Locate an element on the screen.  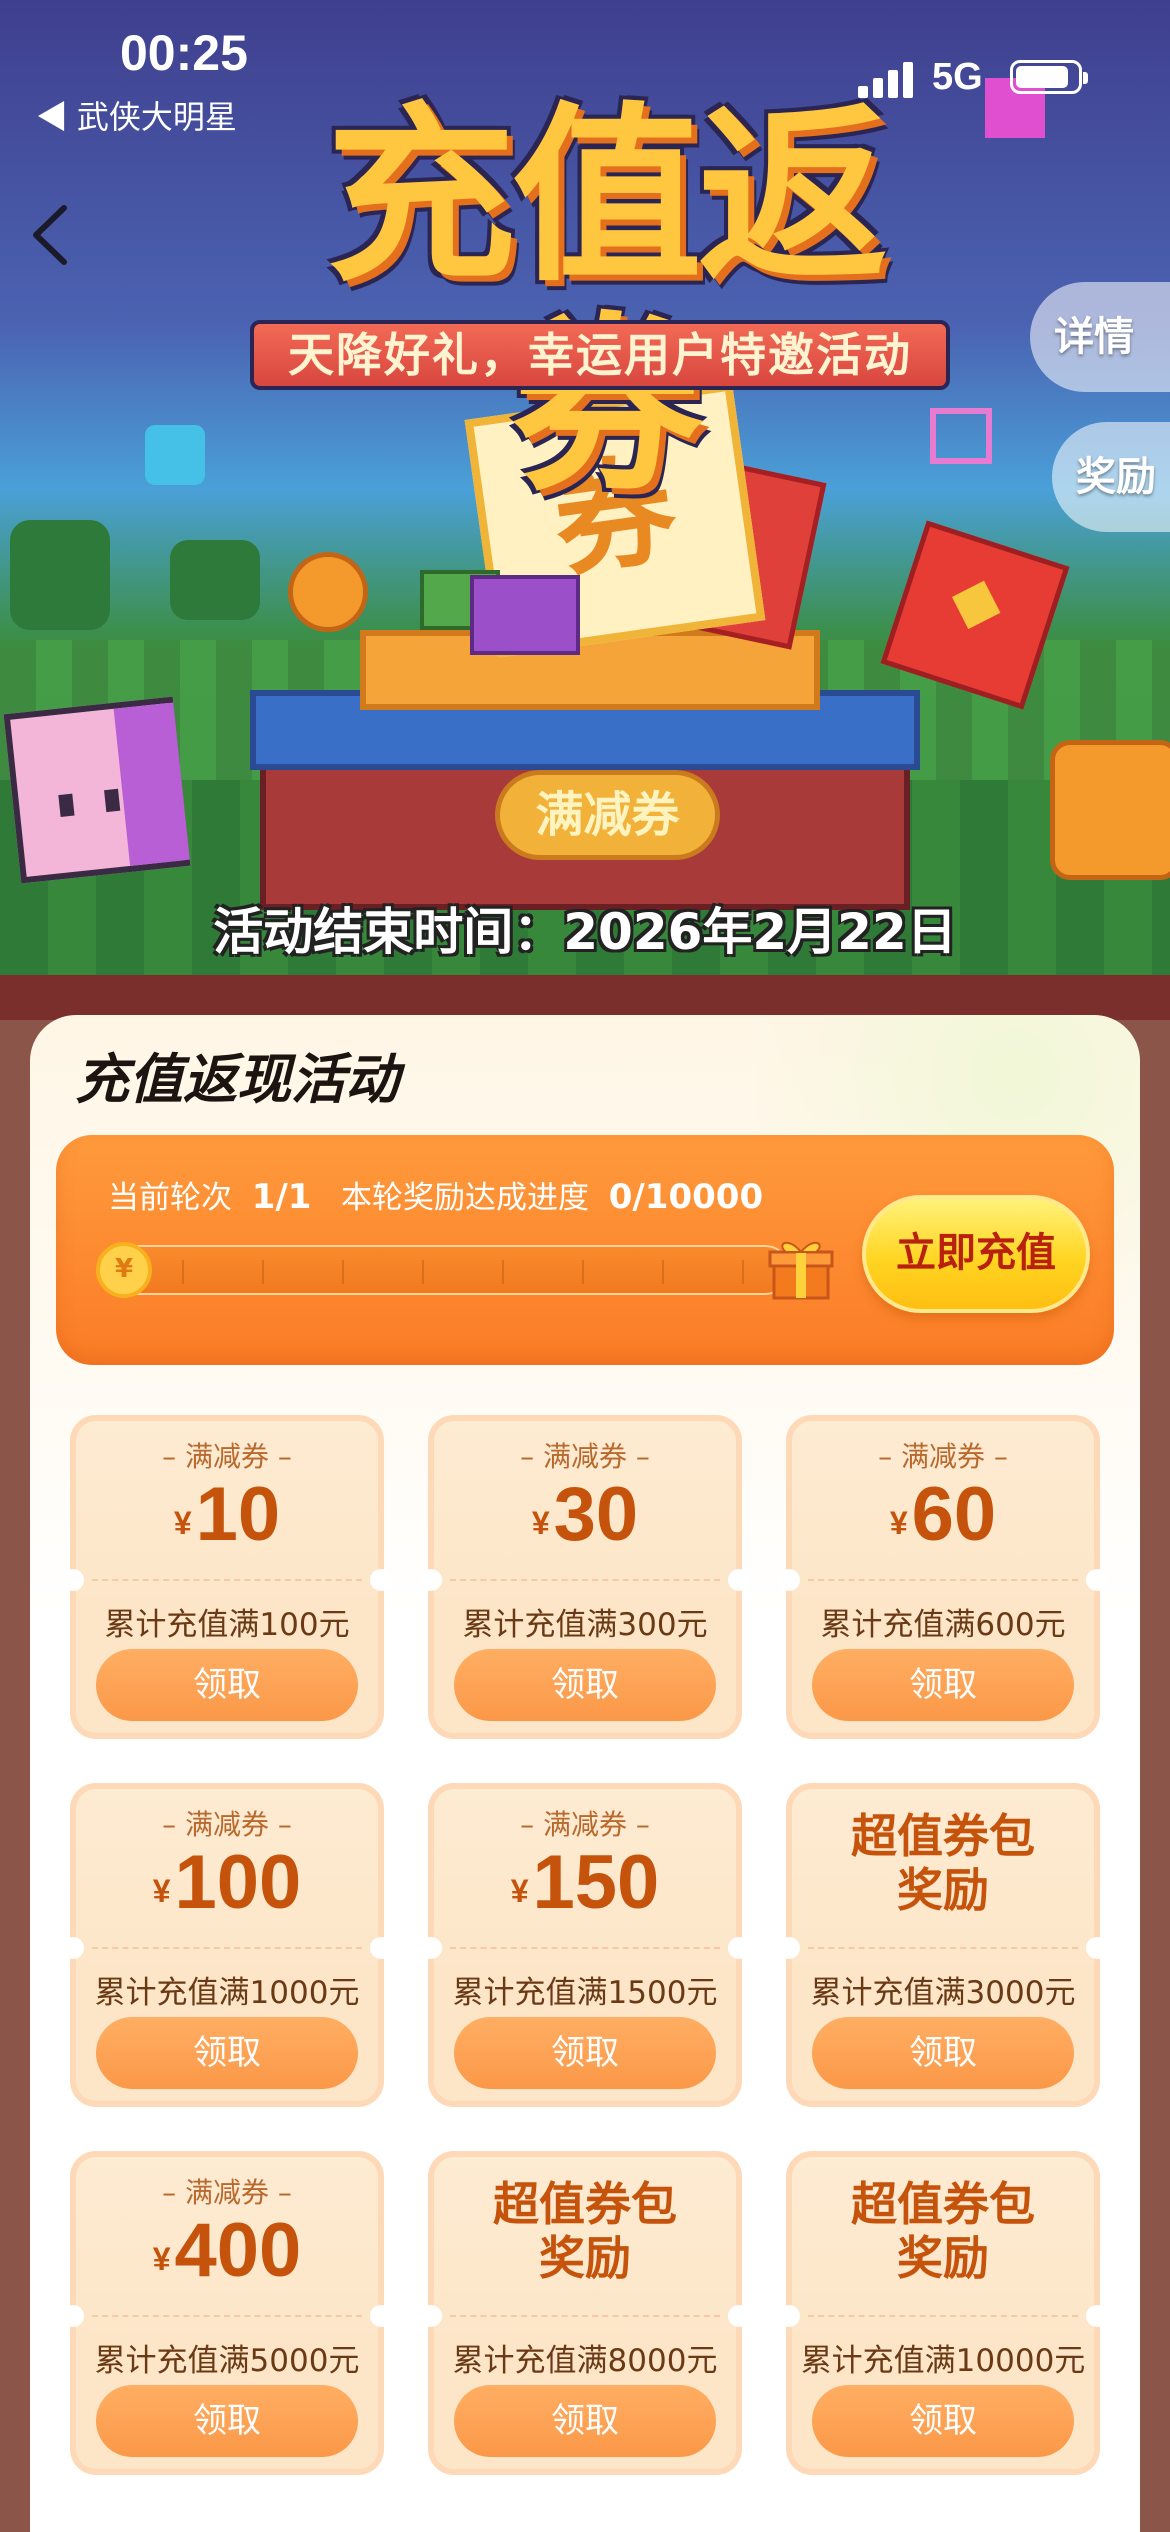
side-tab-reward: 奖励 is located at coordinates (1111, 477).